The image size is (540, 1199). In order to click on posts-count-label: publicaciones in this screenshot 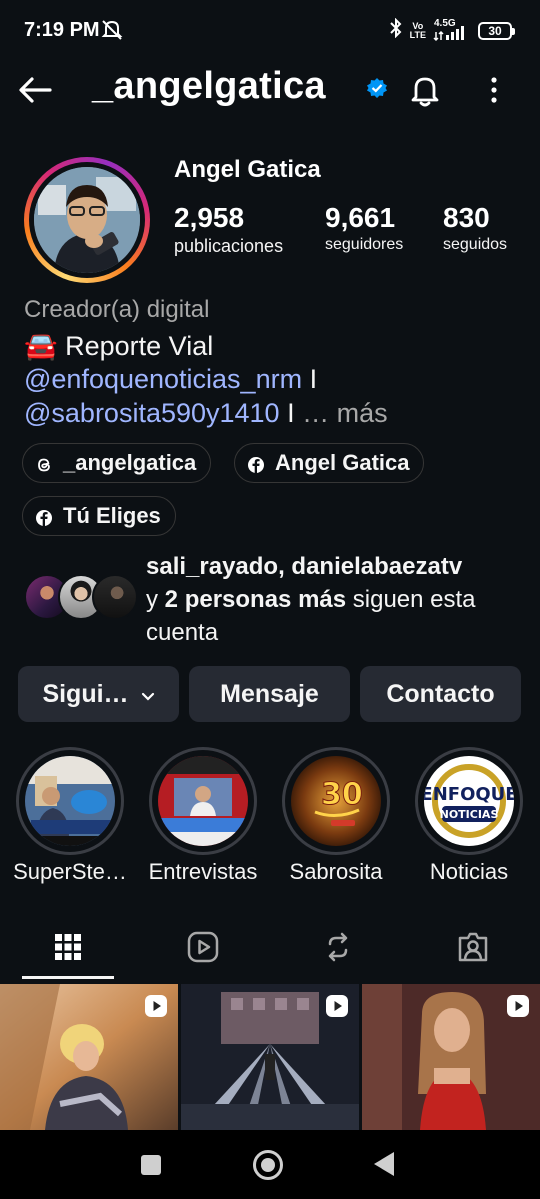, I will do `click(229, 246)`.